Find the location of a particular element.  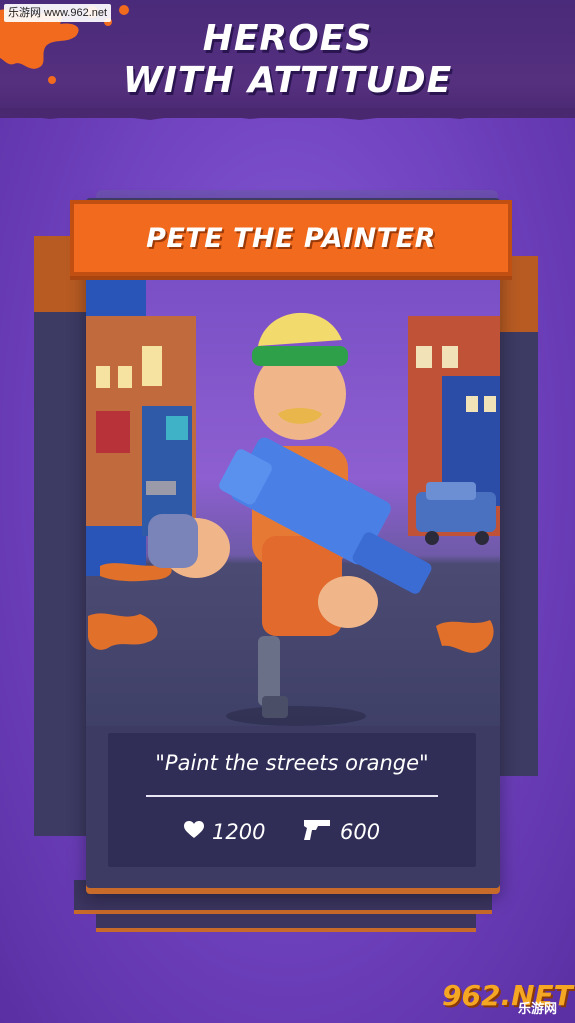

divider is located at coordinates (292, 796).